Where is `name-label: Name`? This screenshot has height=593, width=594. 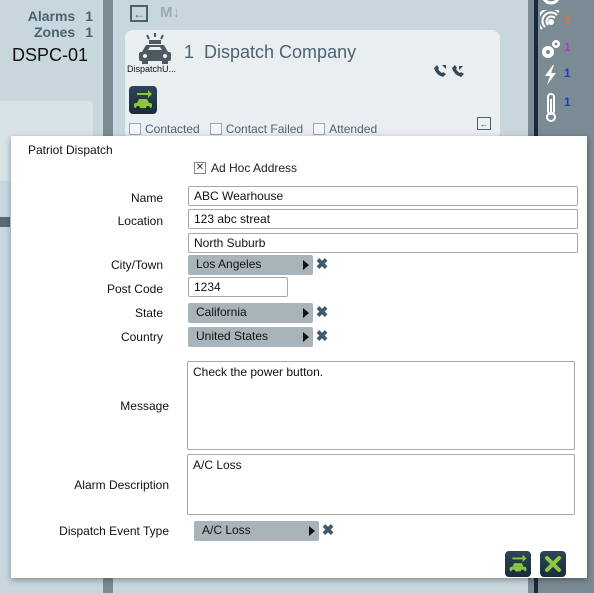 name-label: Name is located at coordinates (146, 198).